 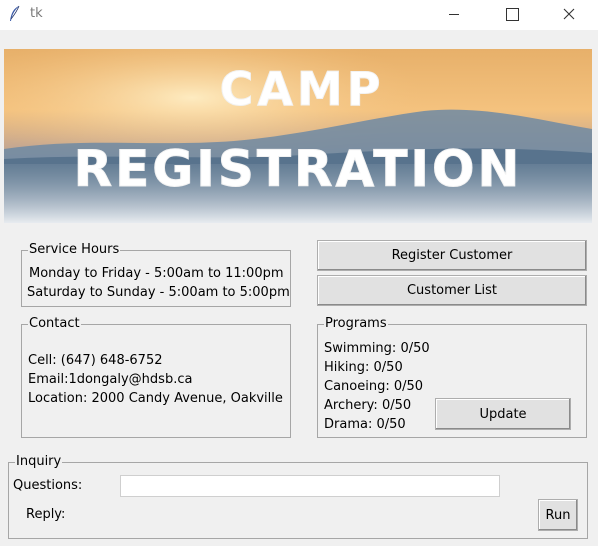 I want to click on contact-email: Email:1dongaly@hdsb.ca, so click(x=110, y=379).